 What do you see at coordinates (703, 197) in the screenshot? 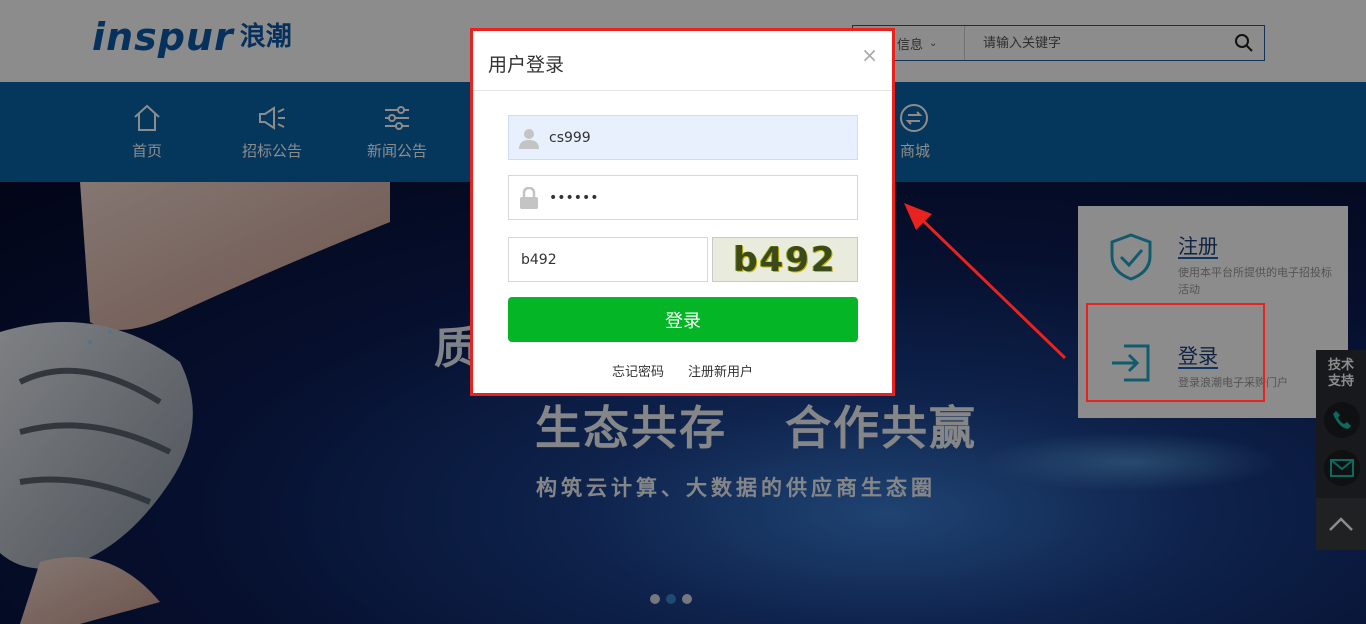
I see `password-input` at bounding box center [703, 197].